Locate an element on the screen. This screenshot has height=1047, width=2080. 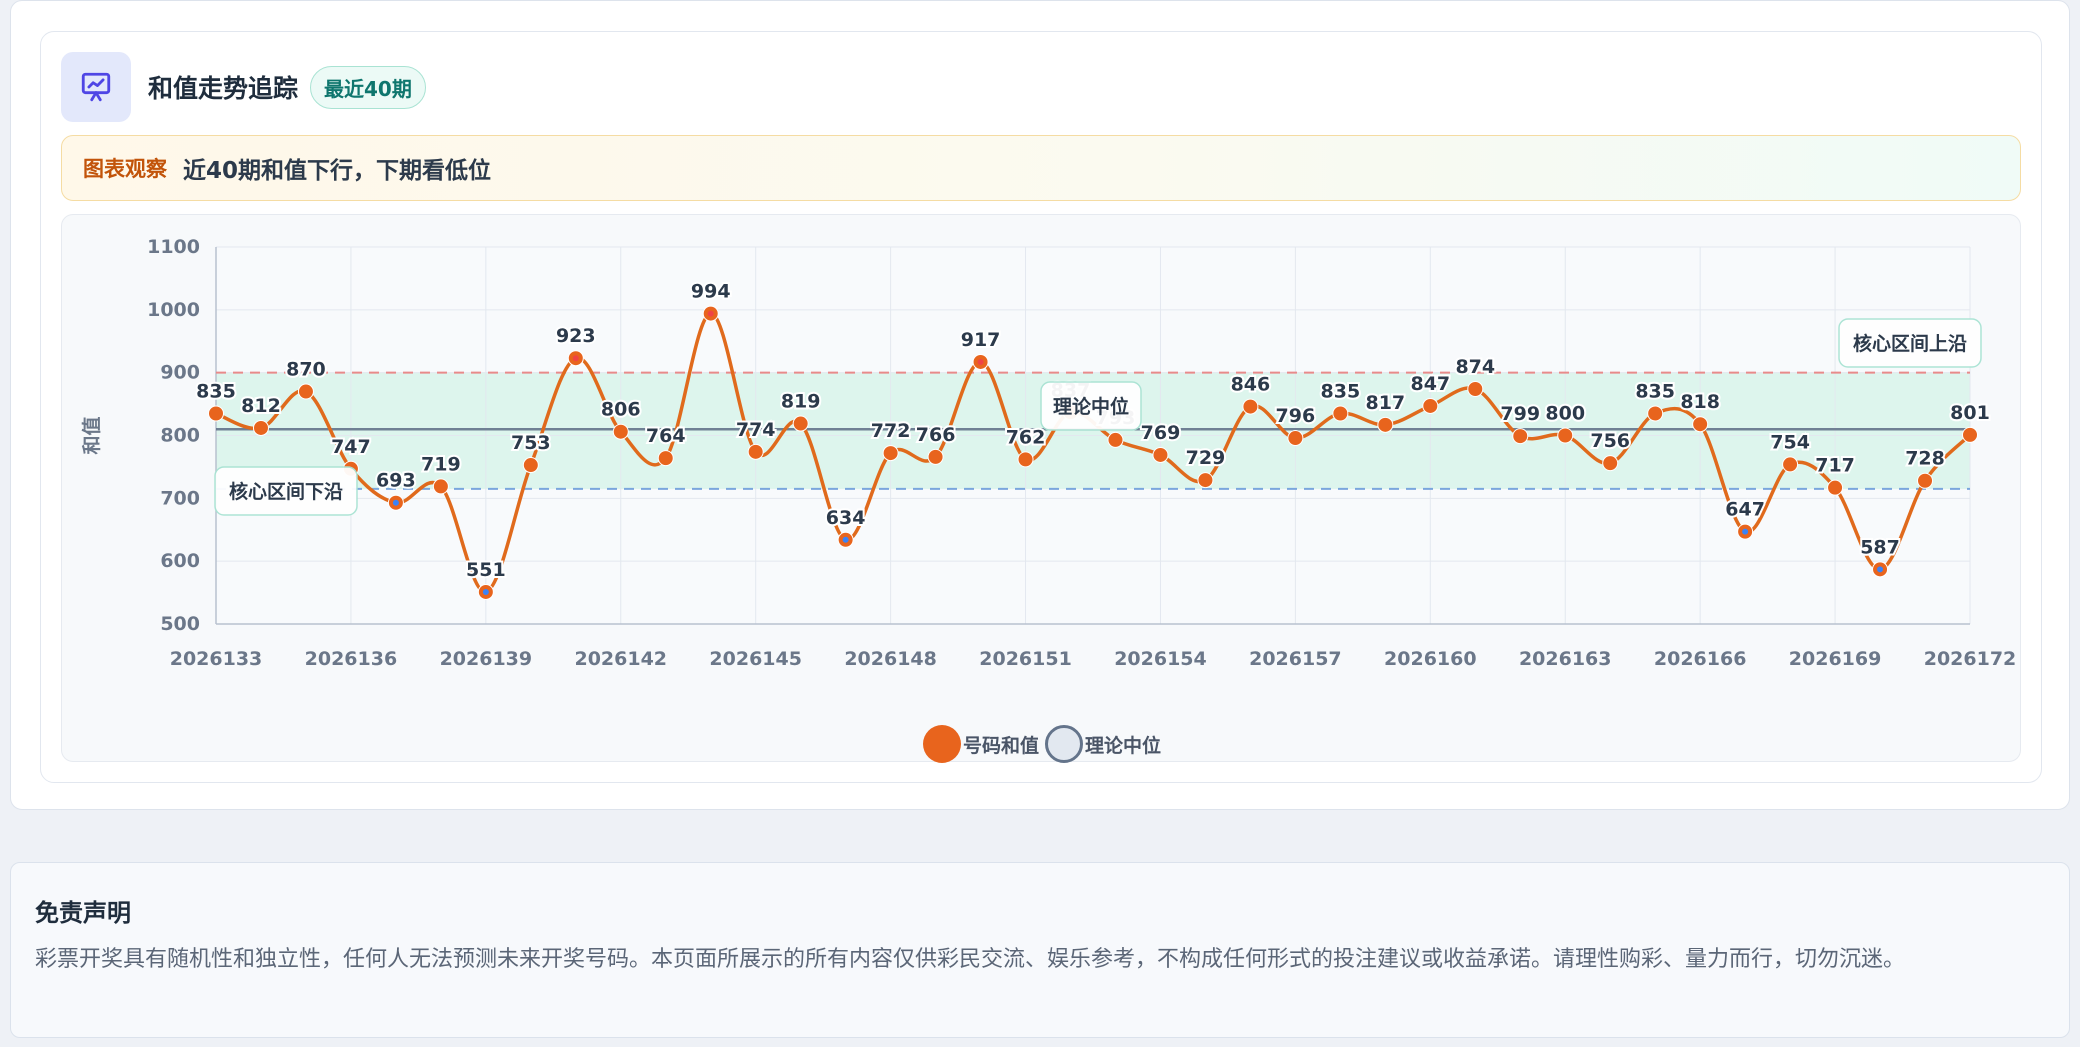
data-label: 719 is located at coordinates (441, 464).